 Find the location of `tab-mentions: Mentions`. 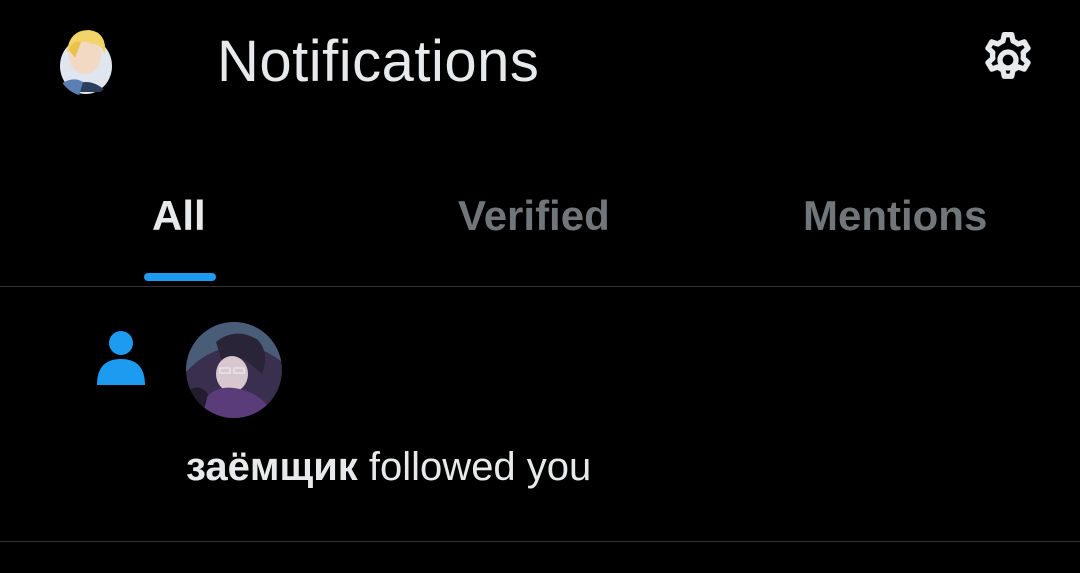

tab-mentions: Mentions is located at coordinates (910, 227).